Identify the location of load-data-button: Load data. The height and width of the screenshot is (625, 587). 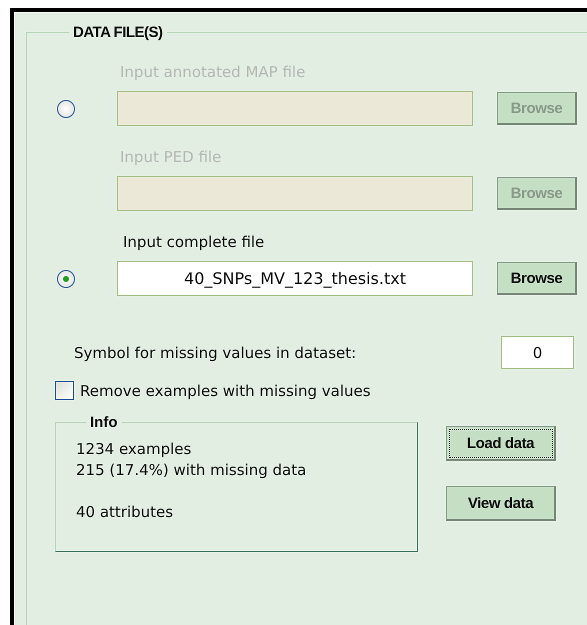
(501, 443).